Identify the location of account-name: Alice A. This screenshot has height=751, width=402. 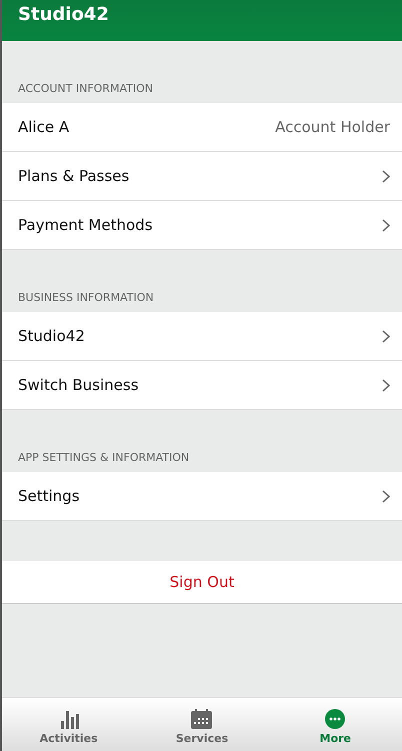
(44, 127).